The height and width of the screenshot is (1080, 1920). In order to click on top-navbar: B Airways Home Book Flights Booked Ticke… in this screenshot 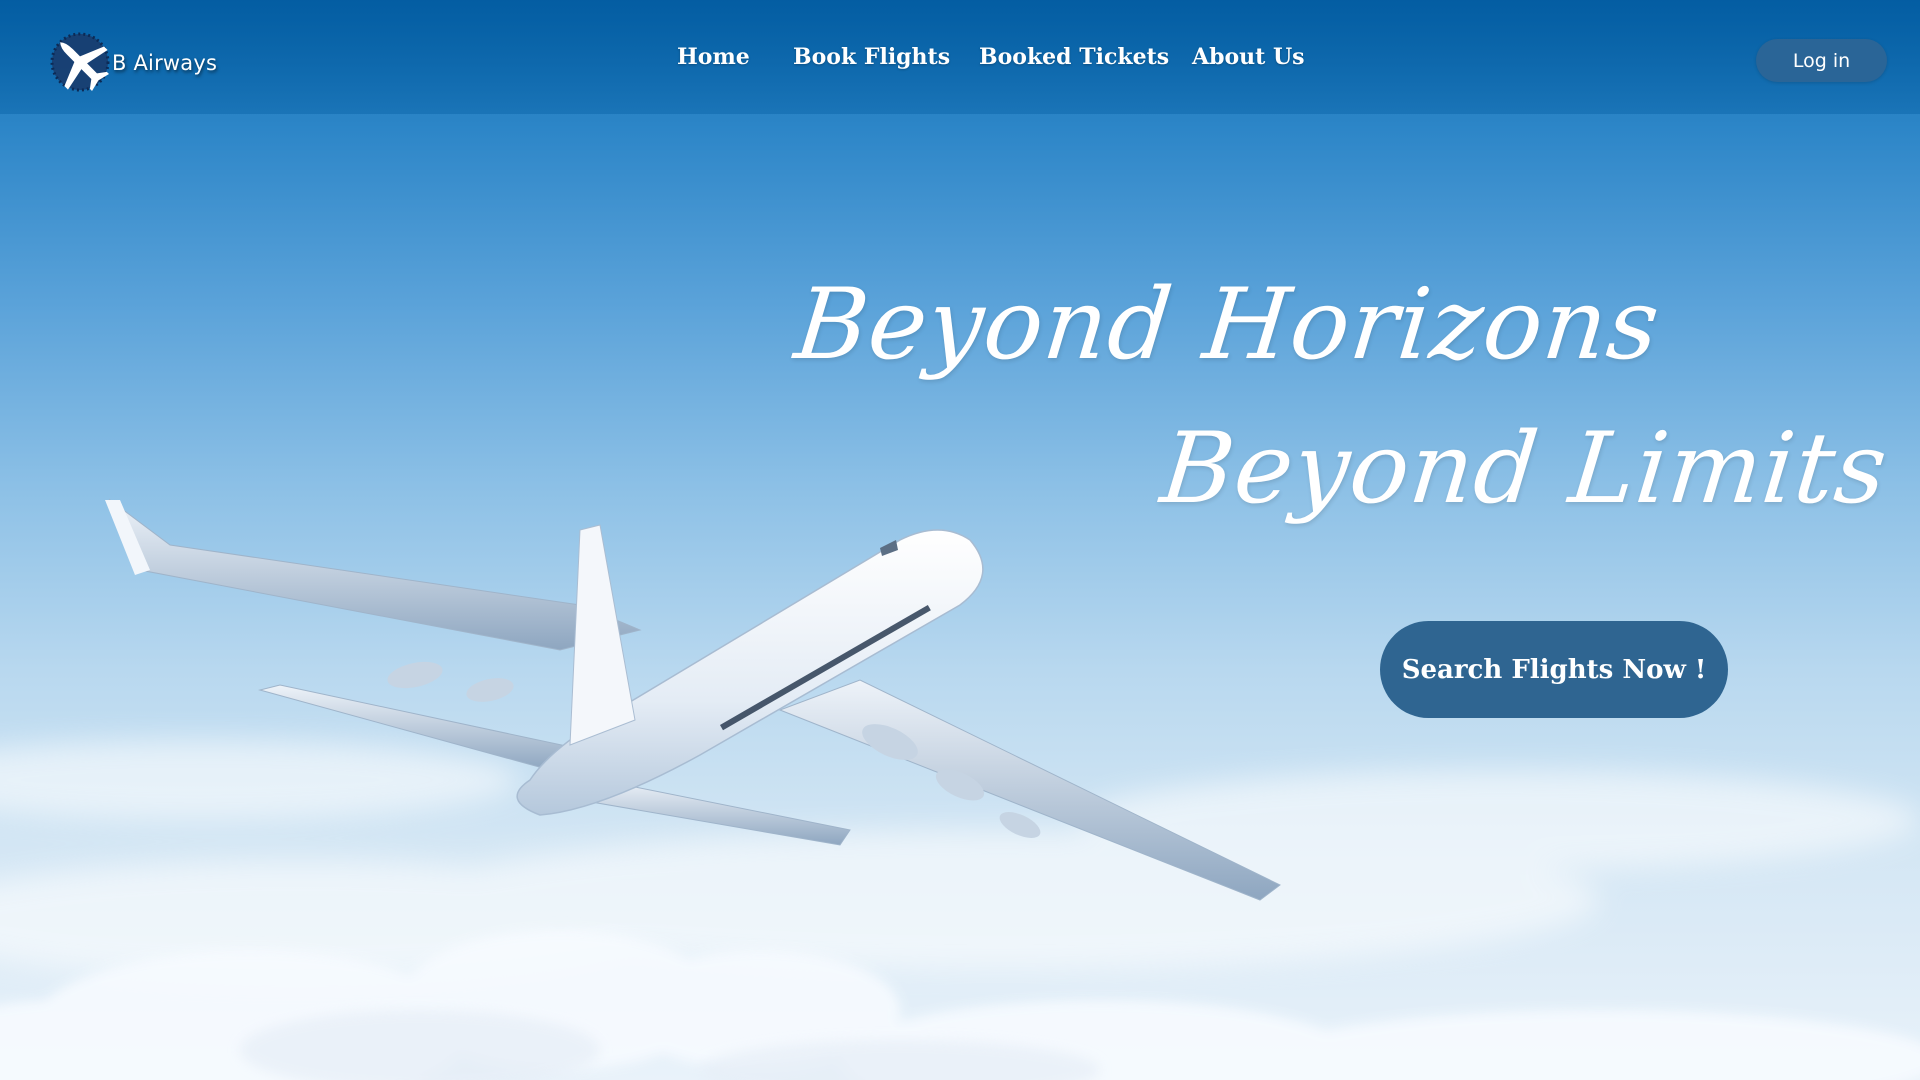, I will do `click(960, 57)`.